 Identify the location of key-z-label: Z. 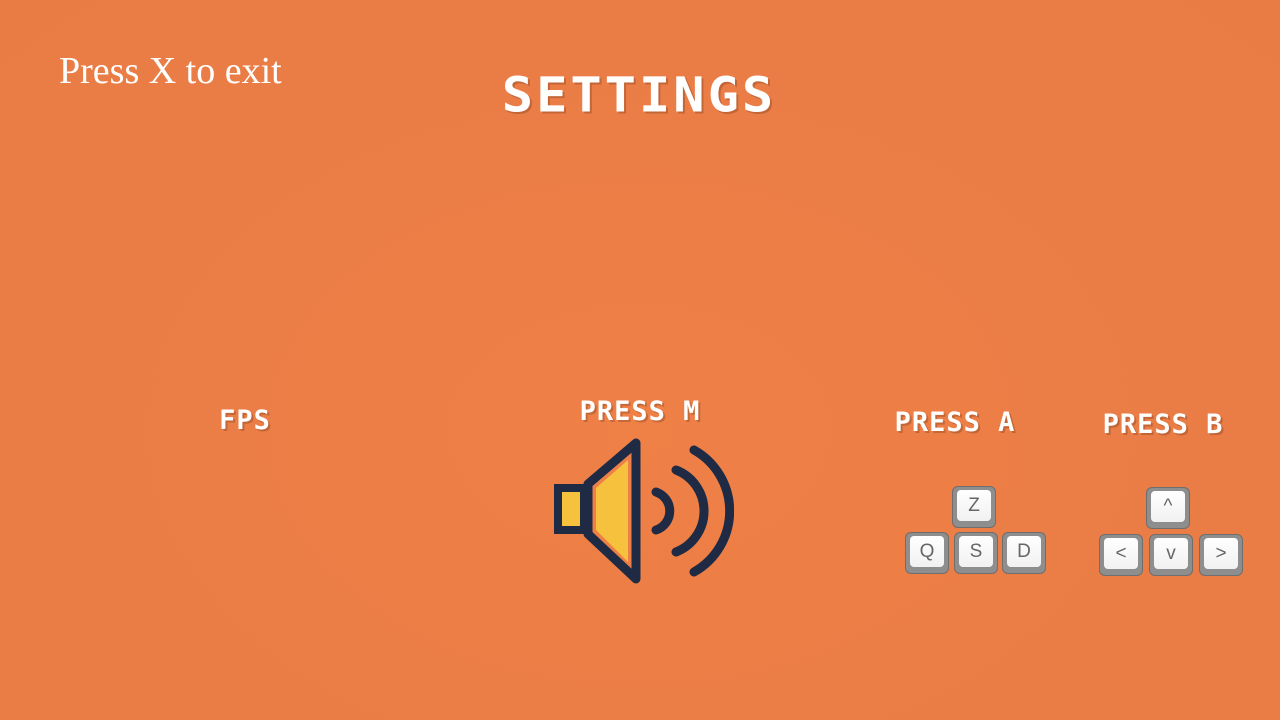
(974, 505).